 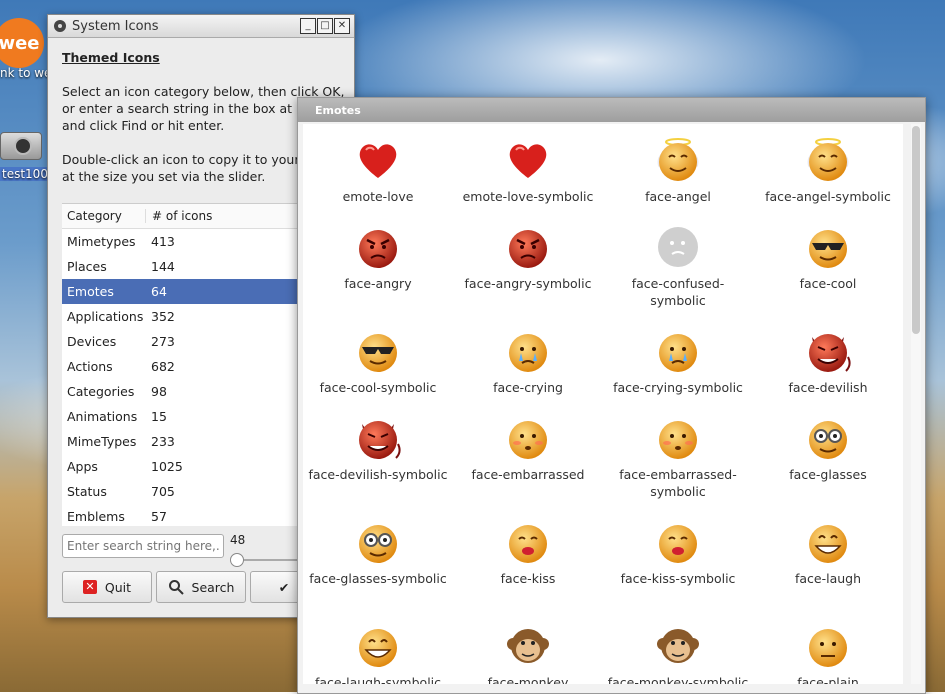 I want to click on maximize-button: □, so click(x=325, y=26).